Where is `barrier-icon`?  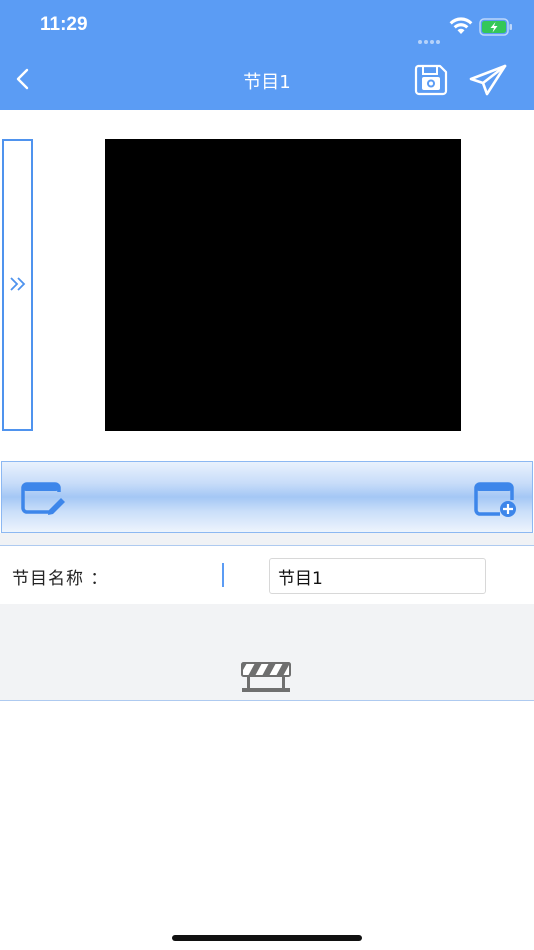 barrier-icon is located at coordinates (266, 677).